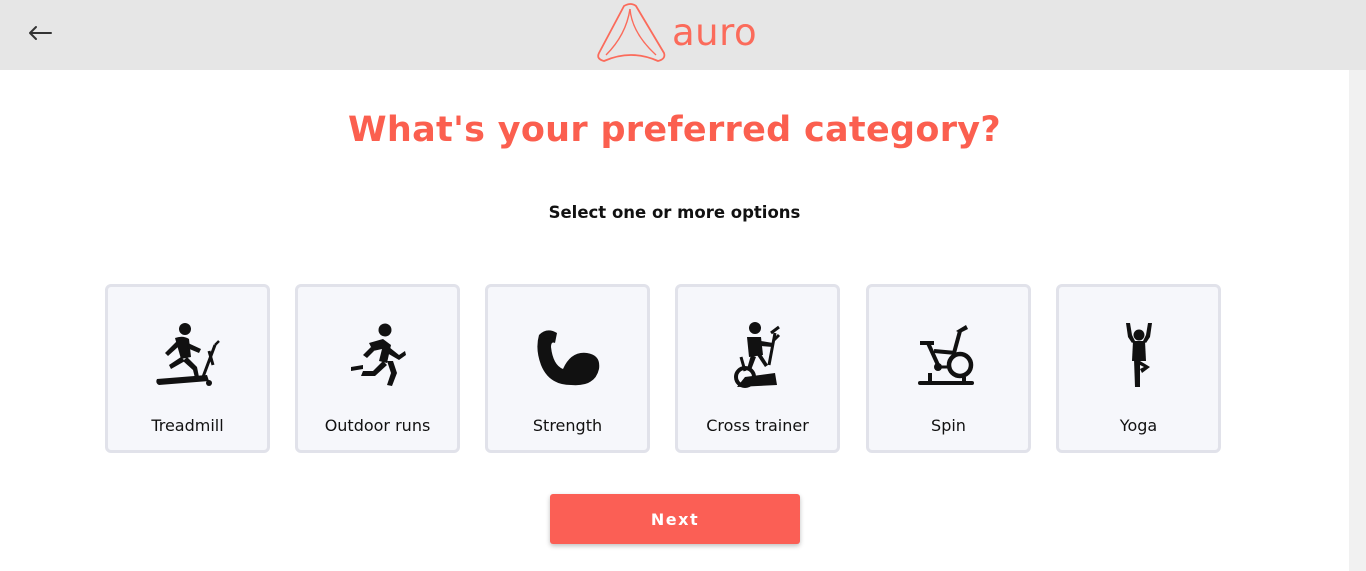 The width and height of the screenshot is (1366, 571). Describe the element at coordinates (631, 32) in the screenshot. I see `auro-logo-icon` at that location.